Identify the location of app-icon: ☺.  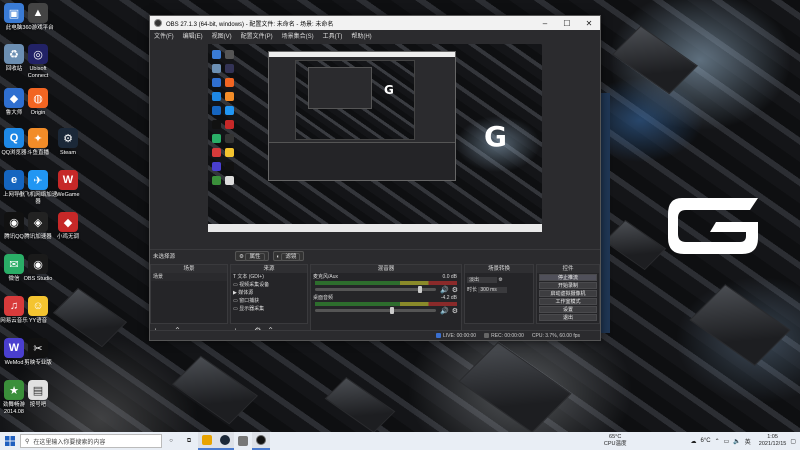
(38, 306).